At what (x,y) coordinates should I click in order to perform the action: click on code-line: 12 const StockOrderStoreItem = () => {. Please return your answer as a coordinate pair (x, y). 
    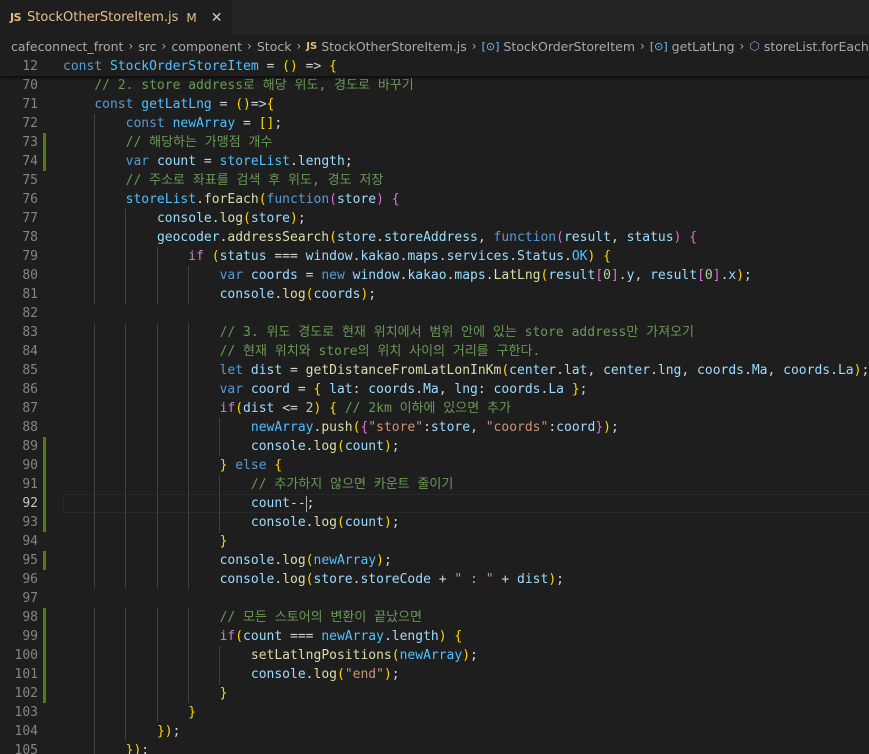
    Looking at the image, I should click on (434, 66).